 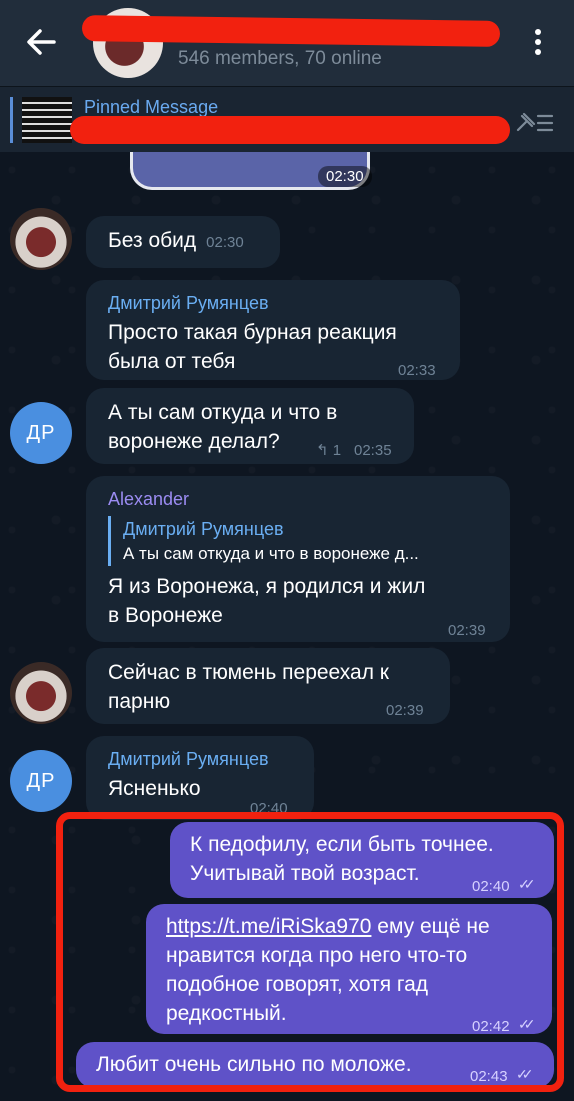 I want to click on message-text: Сейчас в тюмень переехал к, so click(x=248, y=672).